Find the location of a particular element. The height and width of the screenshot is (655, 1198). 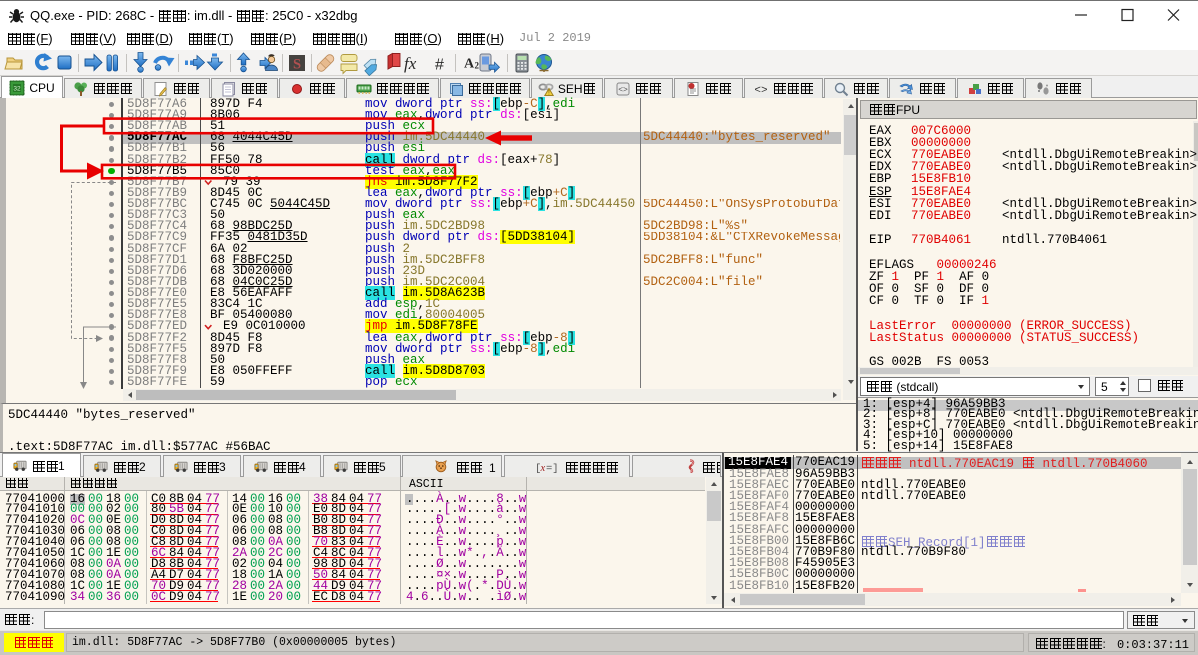

svg-text: 32 is located at coordinates (18, 88).